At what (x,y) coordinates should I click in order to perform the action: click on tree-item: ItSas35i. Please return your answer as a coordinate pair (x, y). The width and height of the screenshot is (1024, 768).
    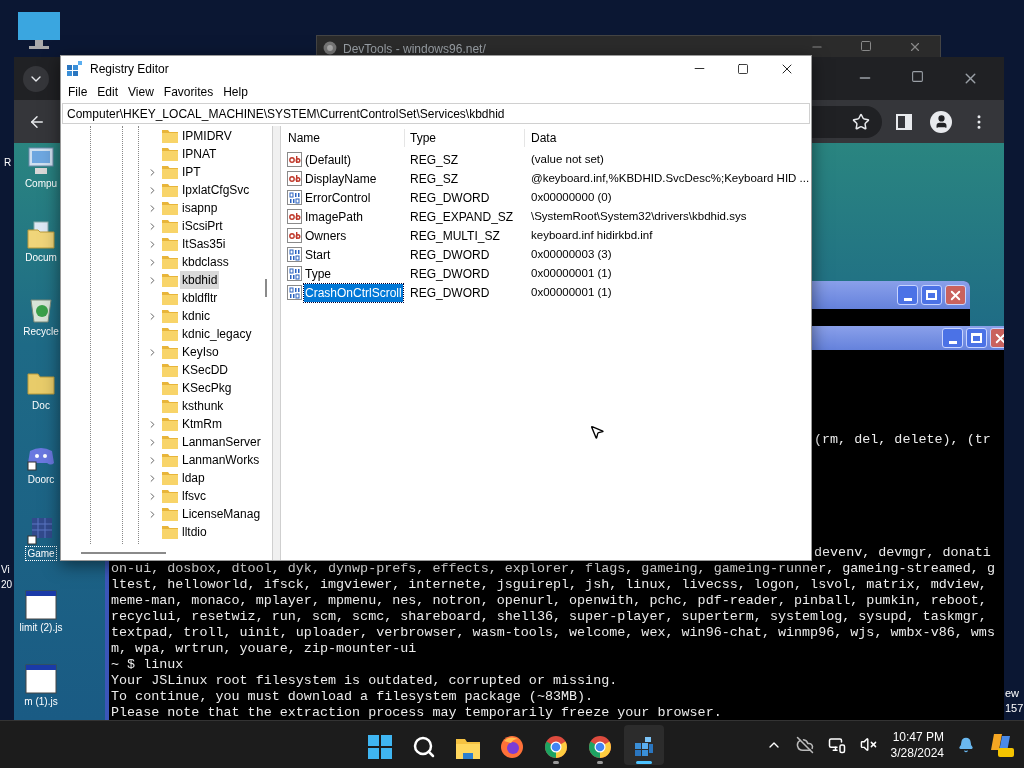
    Looking at the image, I should click on (204, 244).